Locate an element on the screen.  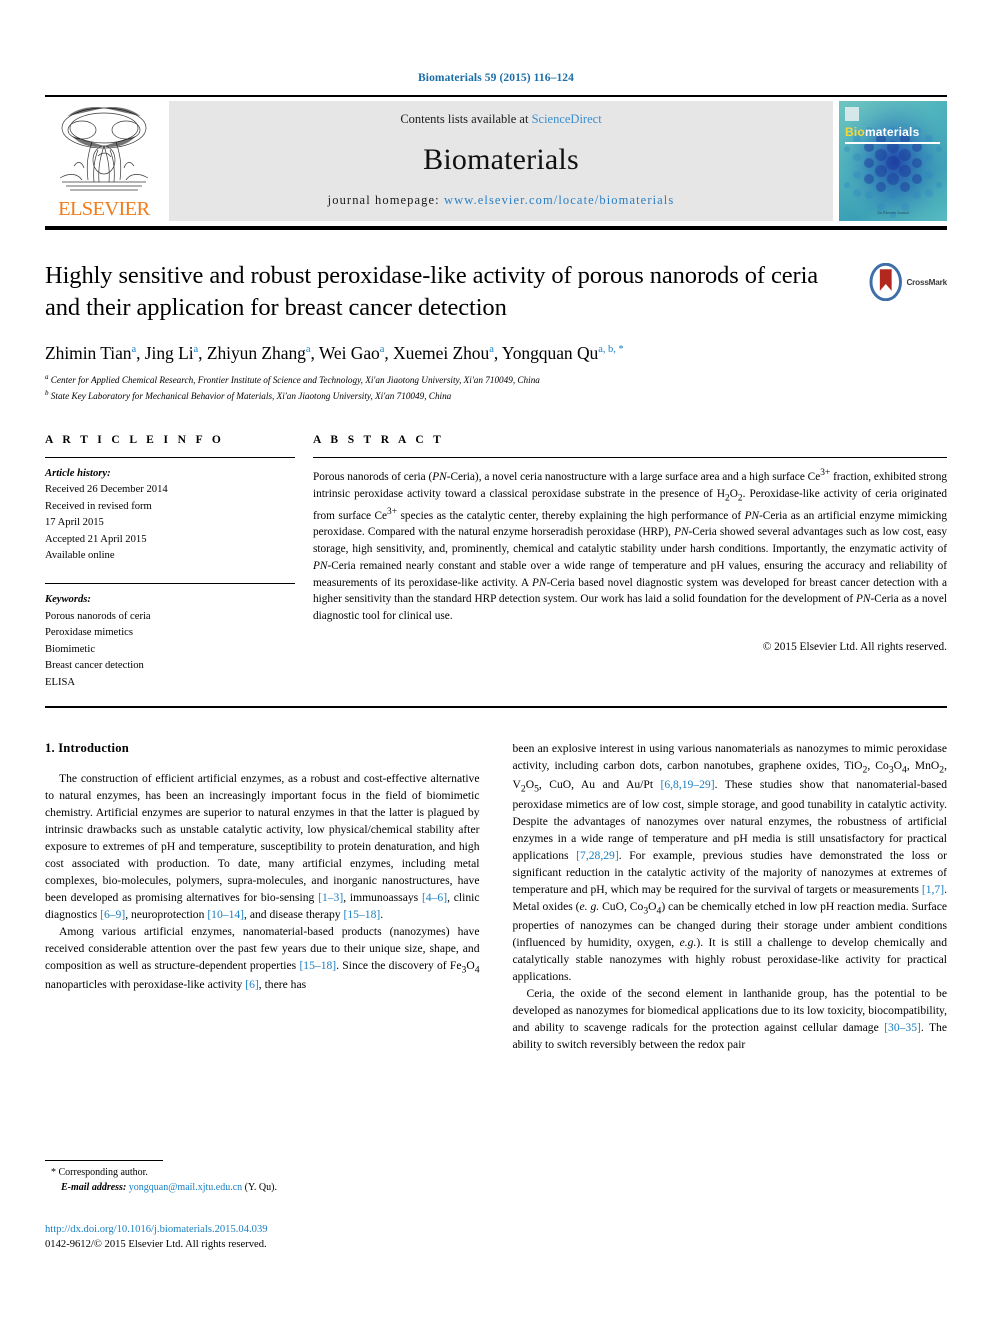
abstract-heading: A B S T R A C T is located at coordinates (379, 440).